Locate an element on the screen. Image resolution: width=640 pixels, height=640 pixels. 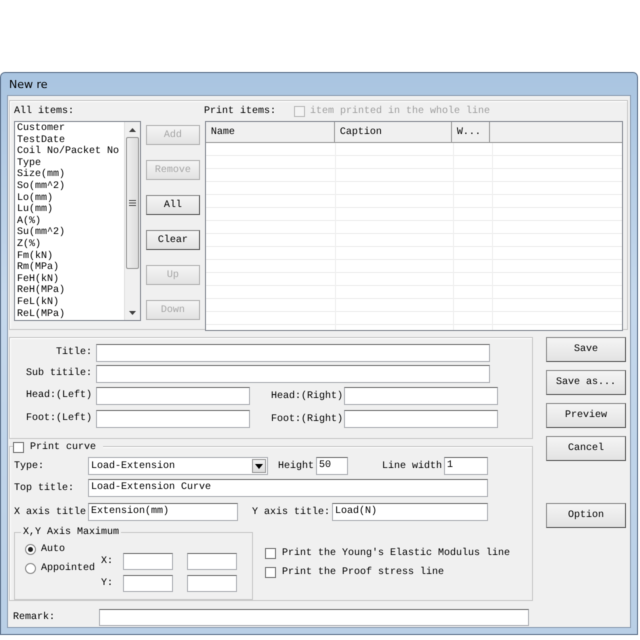
list-item: Customer is located at coordinates (69, 129).